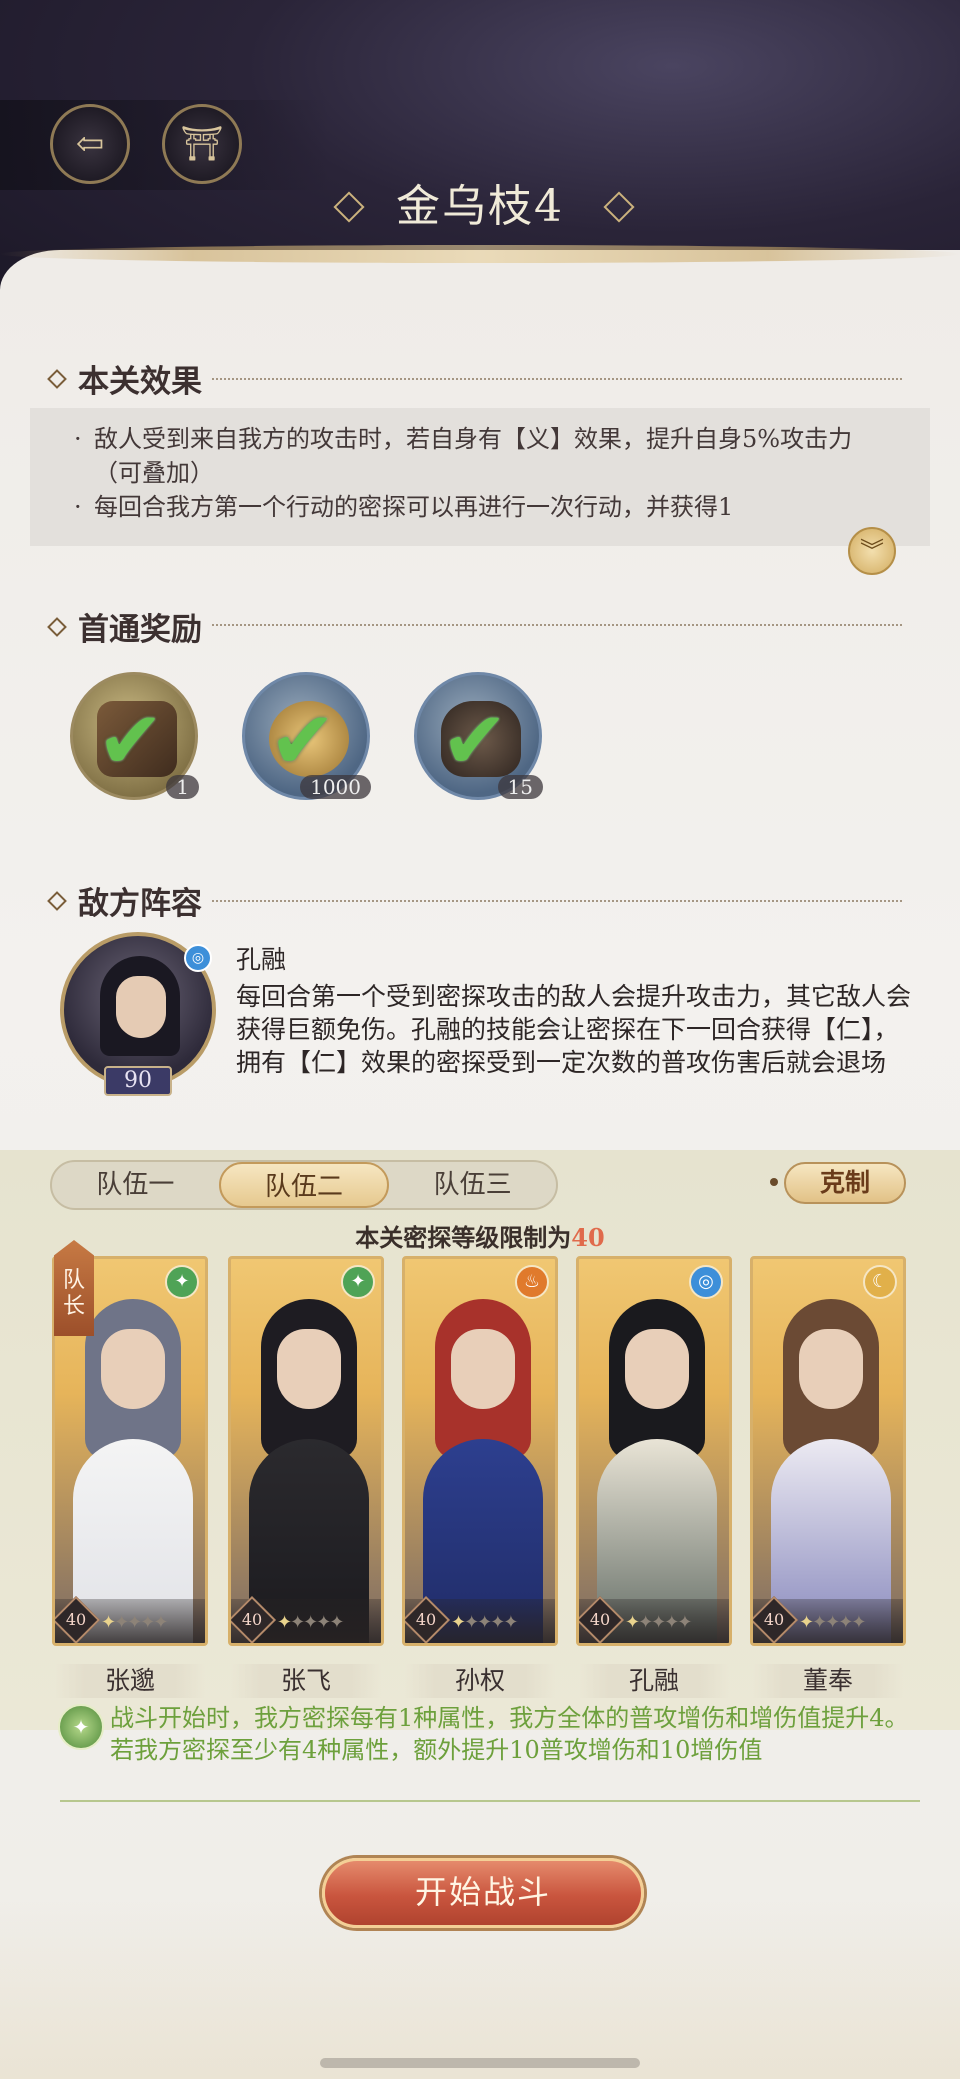 The width and height of the screenshot is (960, 2079). I want to click on member-name: 孔融, so click(654, 1681).